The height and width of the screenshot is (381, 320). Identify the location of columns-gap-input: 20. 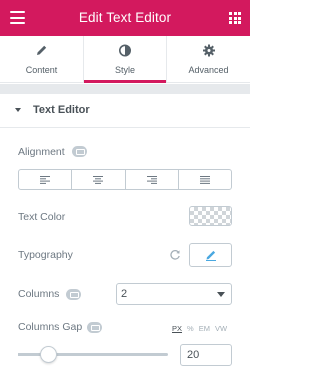
(206, 355).